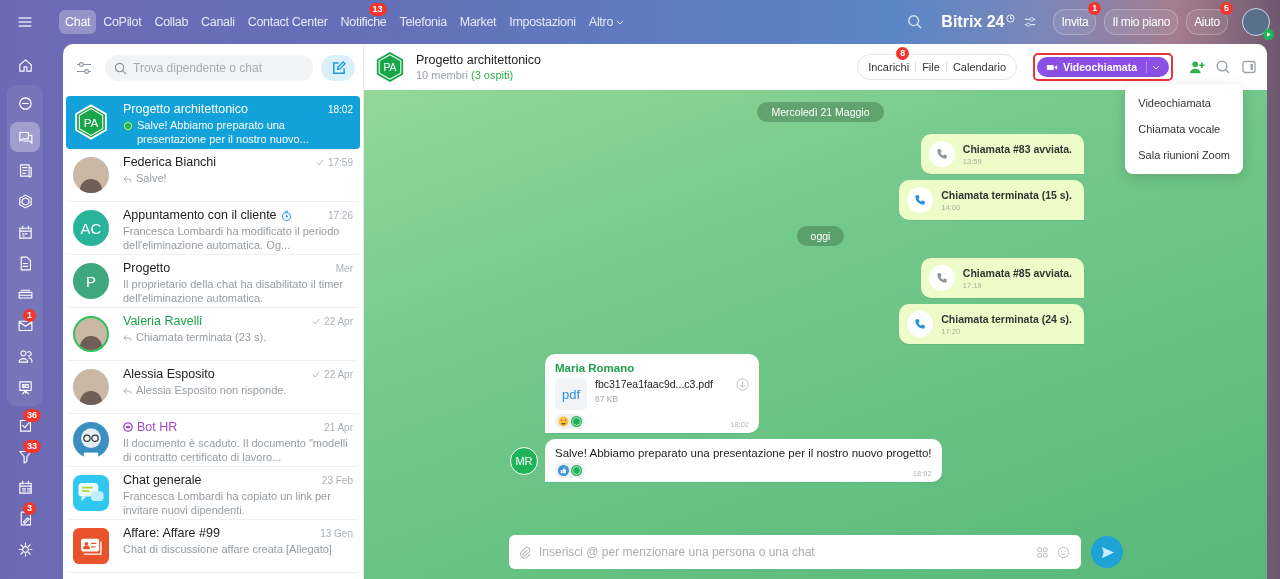 This screenshot has width=1280, height=579. Describe the element at coordinates (218, 22) in the screenshot. I see `nav-tab: Canali` at that location.